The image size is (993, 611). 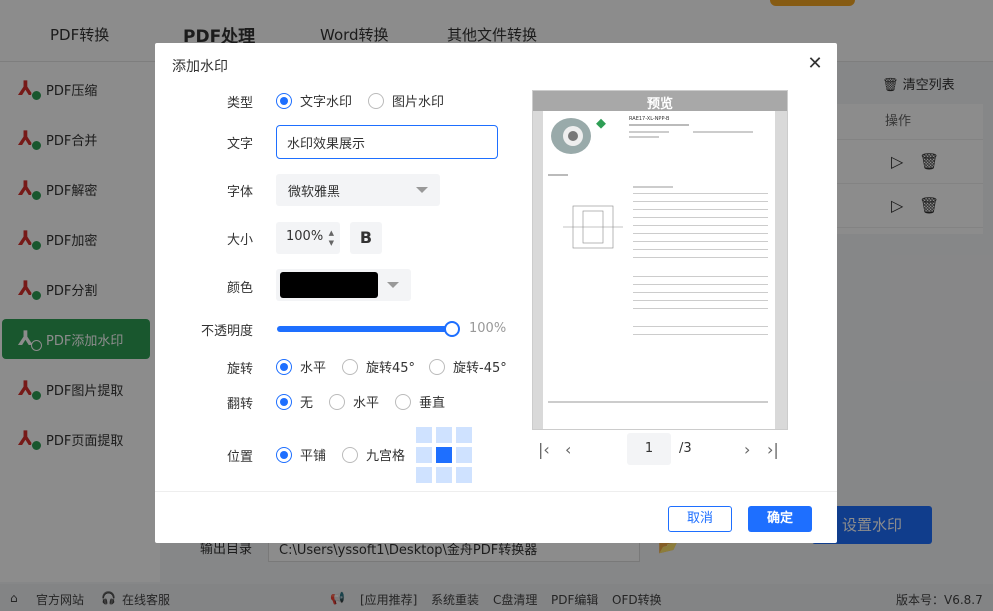 I want to click on preview-page: RAE17-XL-NPP-B, so click(x=659, y=270).